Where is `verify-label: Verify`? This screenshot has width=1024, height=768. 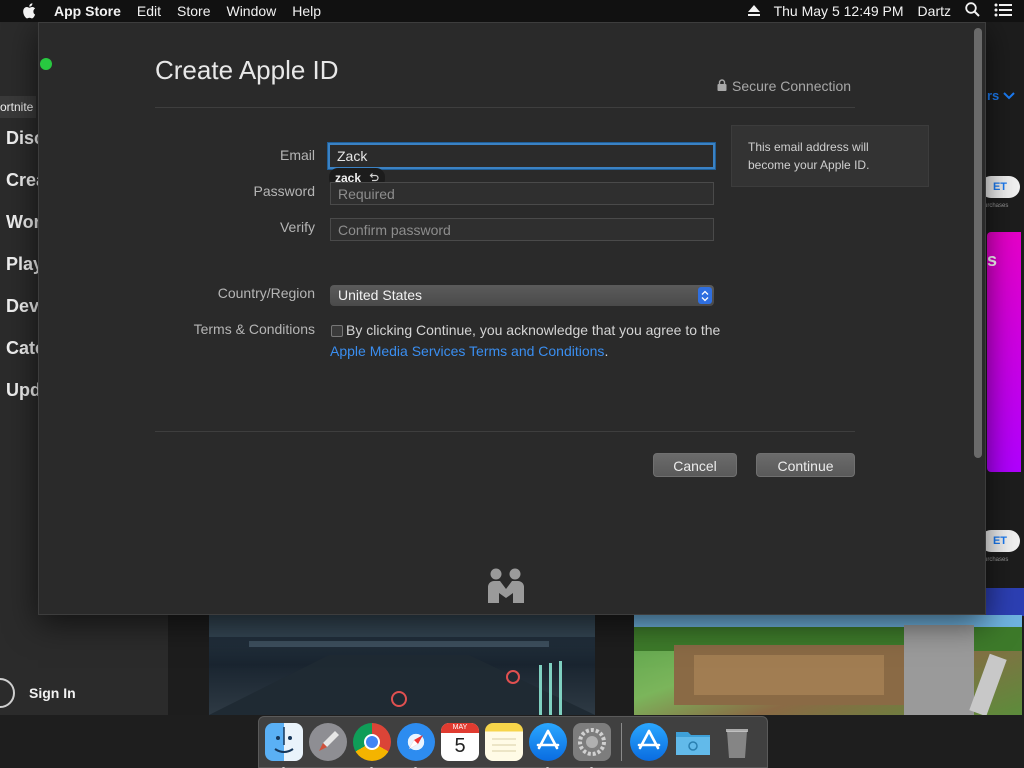 verify-label: Verify is located at coordinates (297, 227).